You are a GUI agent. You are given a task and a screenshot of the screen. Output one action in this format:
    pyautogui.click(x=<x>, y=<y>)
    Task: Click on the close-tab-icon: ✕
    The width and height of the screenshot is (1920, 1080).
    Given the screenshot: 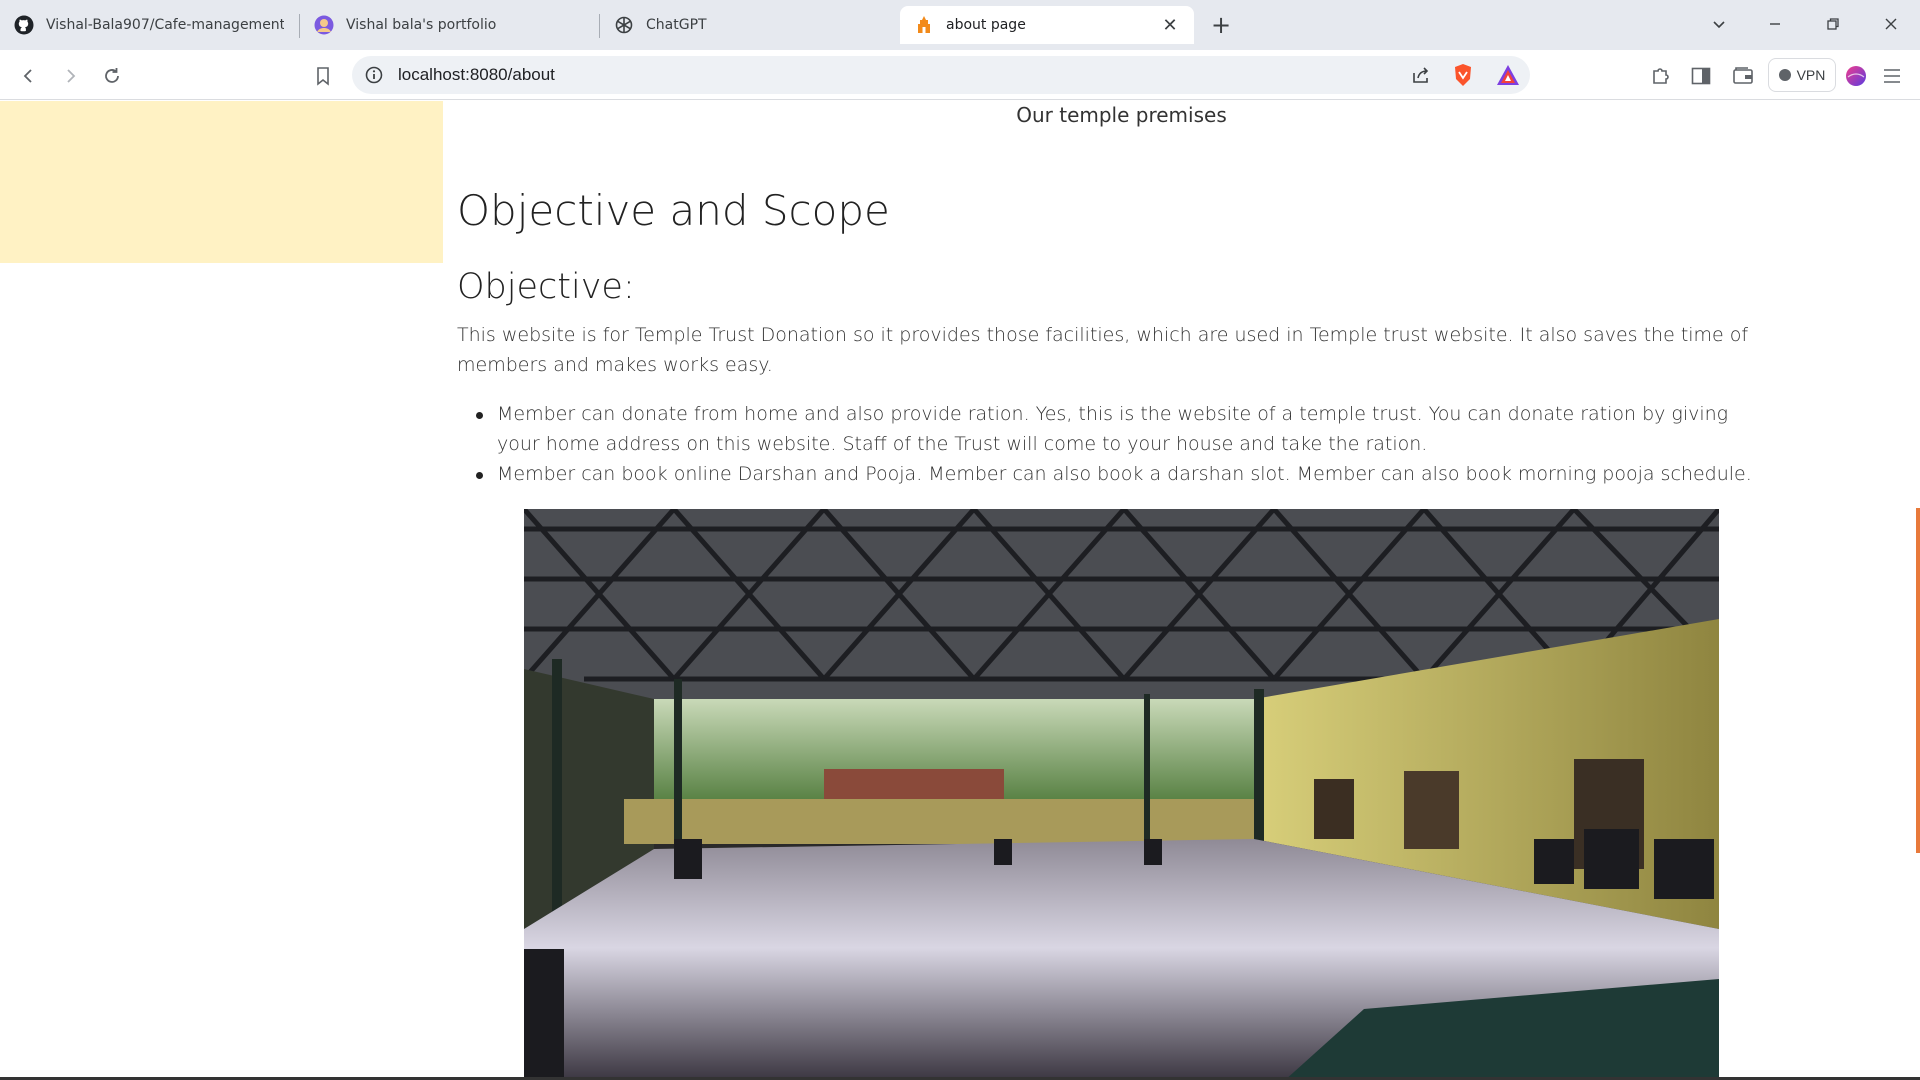 What is the action you would take?
    pyautogui.click(x=1170, y=25)
    